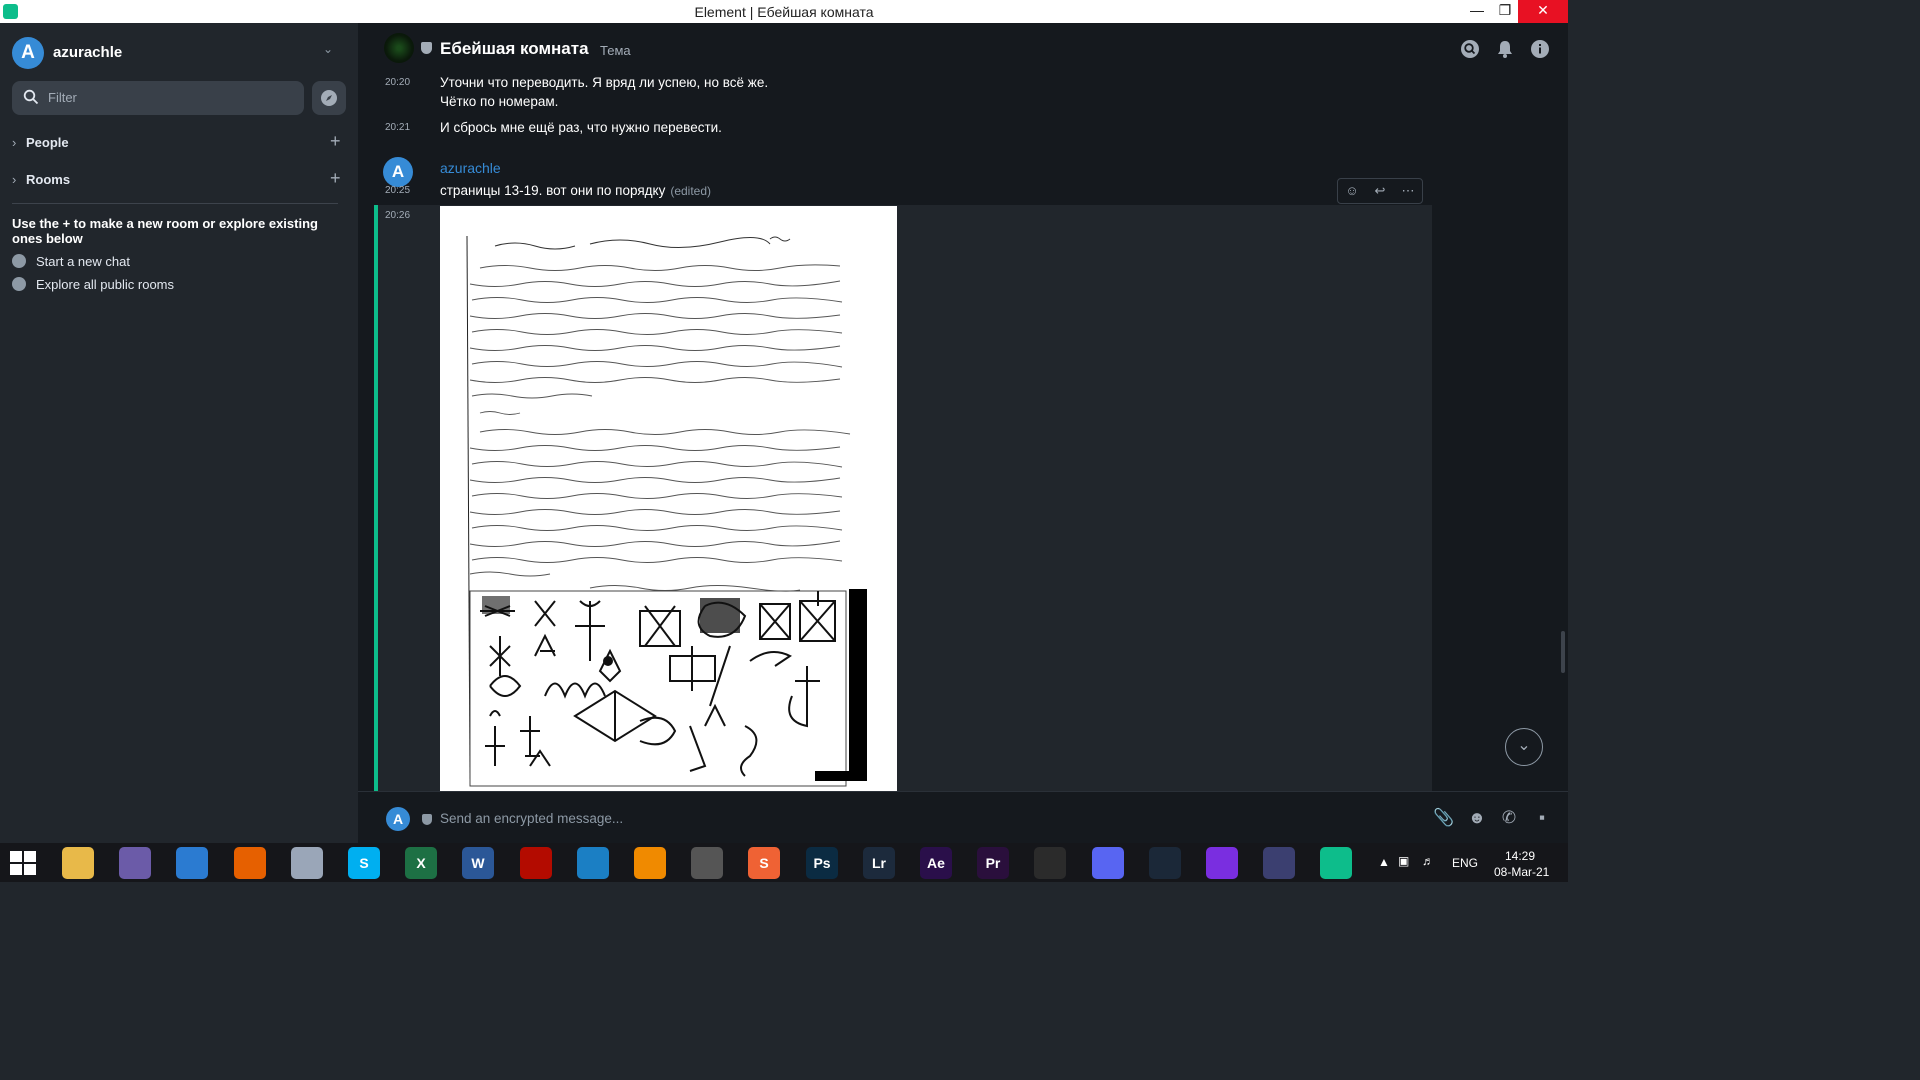  I want to click on emoji-icon: ☻, so click(1477, 818).